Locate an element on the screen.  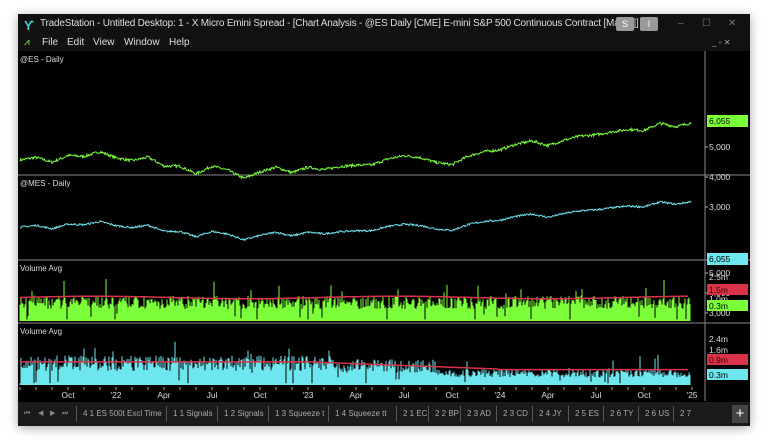
x-tick-label: '24 is located at coordinates (499, 395).